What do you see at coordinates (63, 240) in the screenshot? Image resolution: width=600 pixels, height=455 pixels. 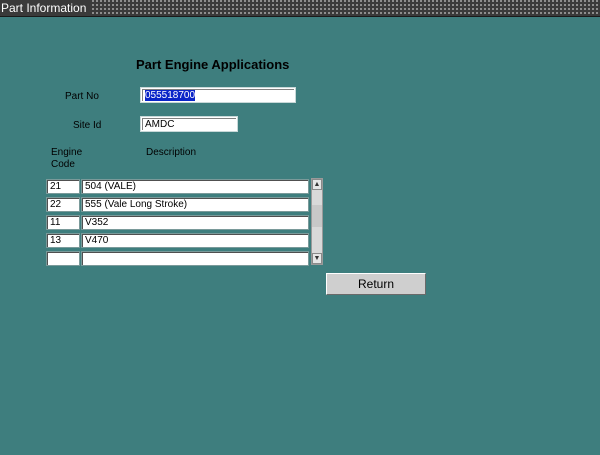 I see `engine-code-cell: 13` at bounding box center [63, 240].